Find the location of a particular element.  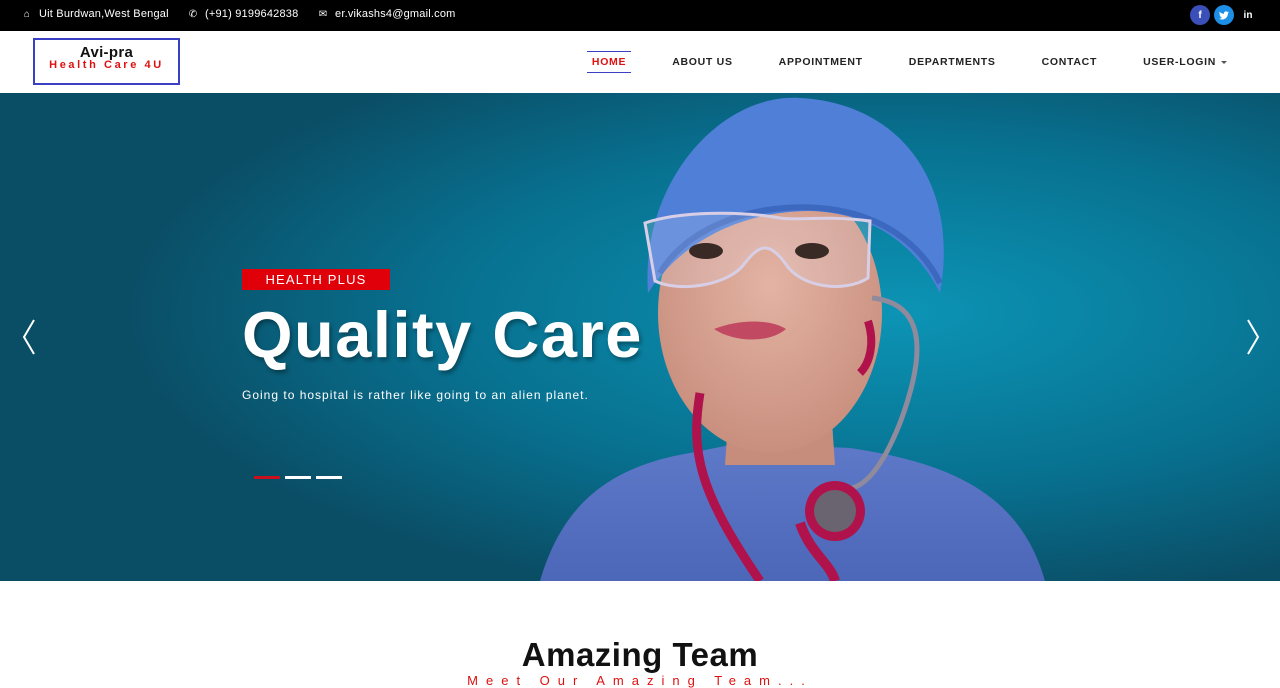

phone-icon: ✆ is located at coordinates (193, 14).